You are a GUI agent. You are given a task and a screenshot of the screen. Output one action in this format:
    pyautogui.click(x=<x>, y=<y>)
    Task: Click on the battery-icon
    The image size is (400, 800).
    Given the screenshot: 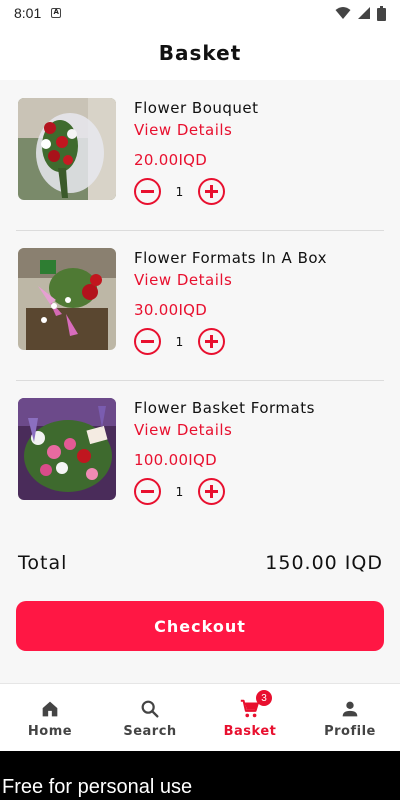 What is the action you would take?
    pyautogui.click(x=381, y=13)
    